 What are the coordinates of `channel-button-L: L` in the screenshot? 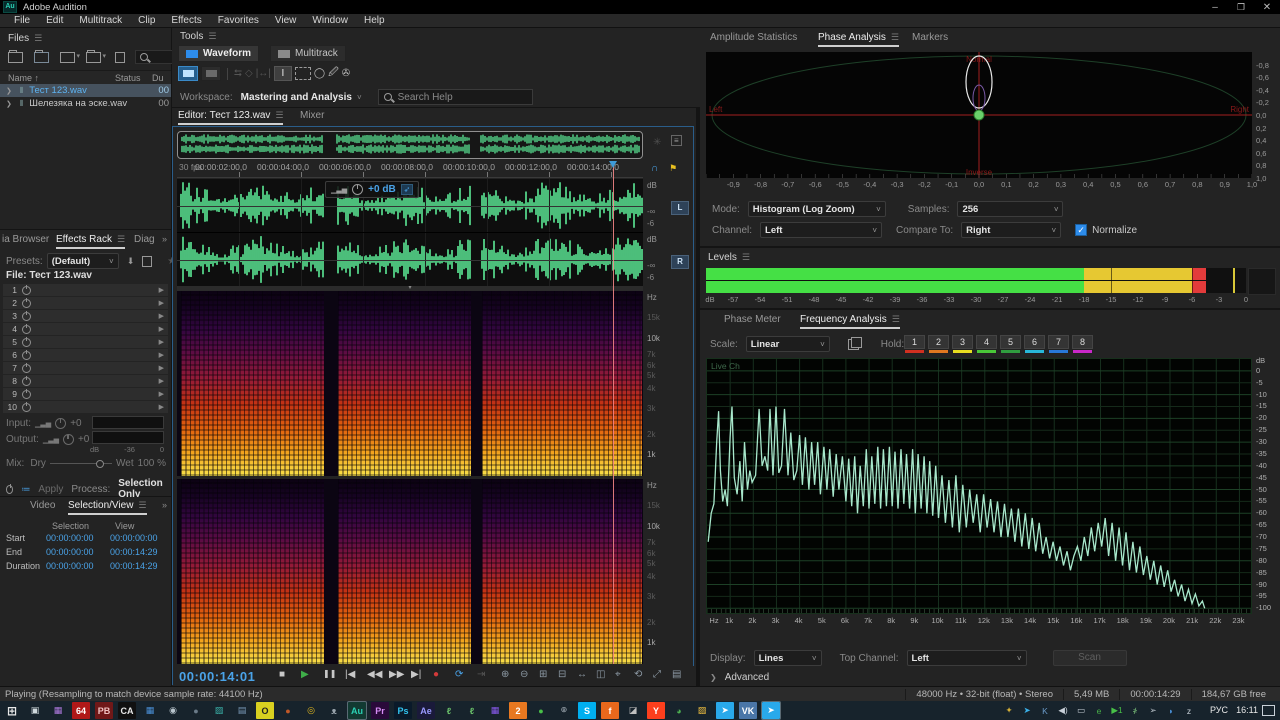 It's located at (680, 208).